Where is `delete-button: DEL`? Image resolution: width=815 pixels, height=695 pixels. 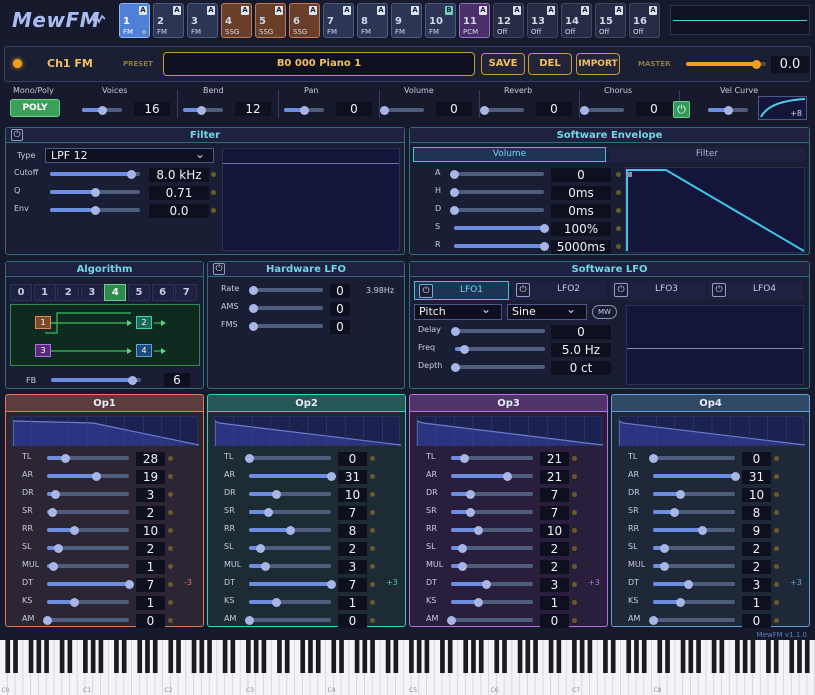 delete-button: DEL is located at coordinates (550, 64).